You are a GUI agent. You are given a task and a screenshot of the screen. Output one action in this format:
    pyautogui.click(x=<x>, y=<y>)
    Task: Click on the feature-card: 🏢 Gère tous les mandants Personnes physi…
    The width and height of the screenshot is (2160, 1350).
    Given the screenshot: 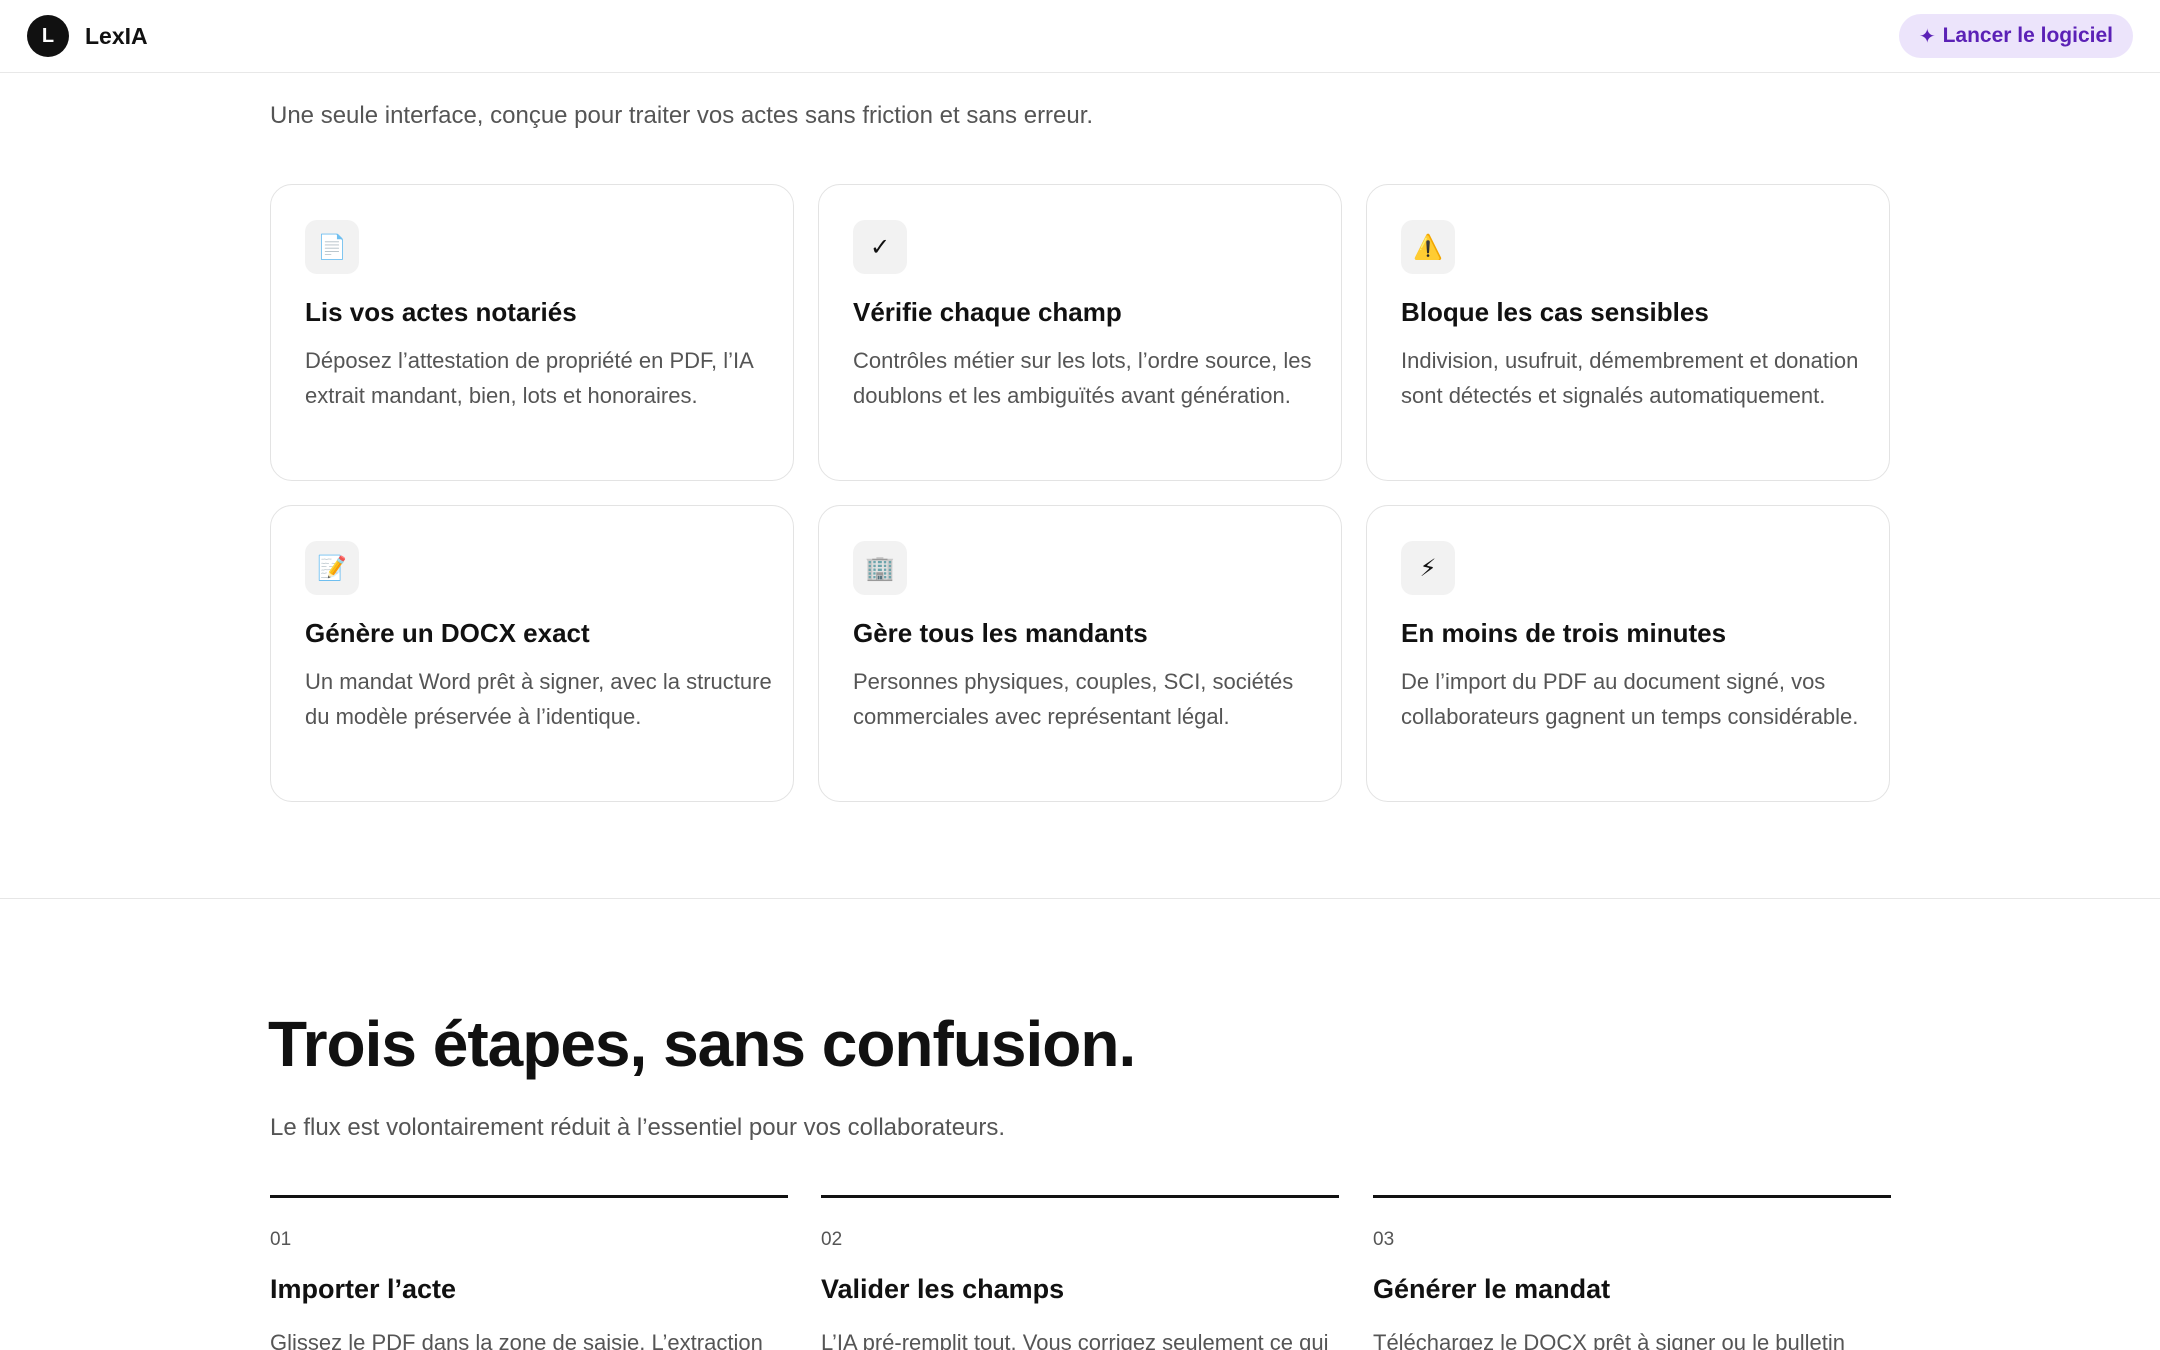 What is the action you would take?
    pyautogui.click(x=1080, y=653)
    